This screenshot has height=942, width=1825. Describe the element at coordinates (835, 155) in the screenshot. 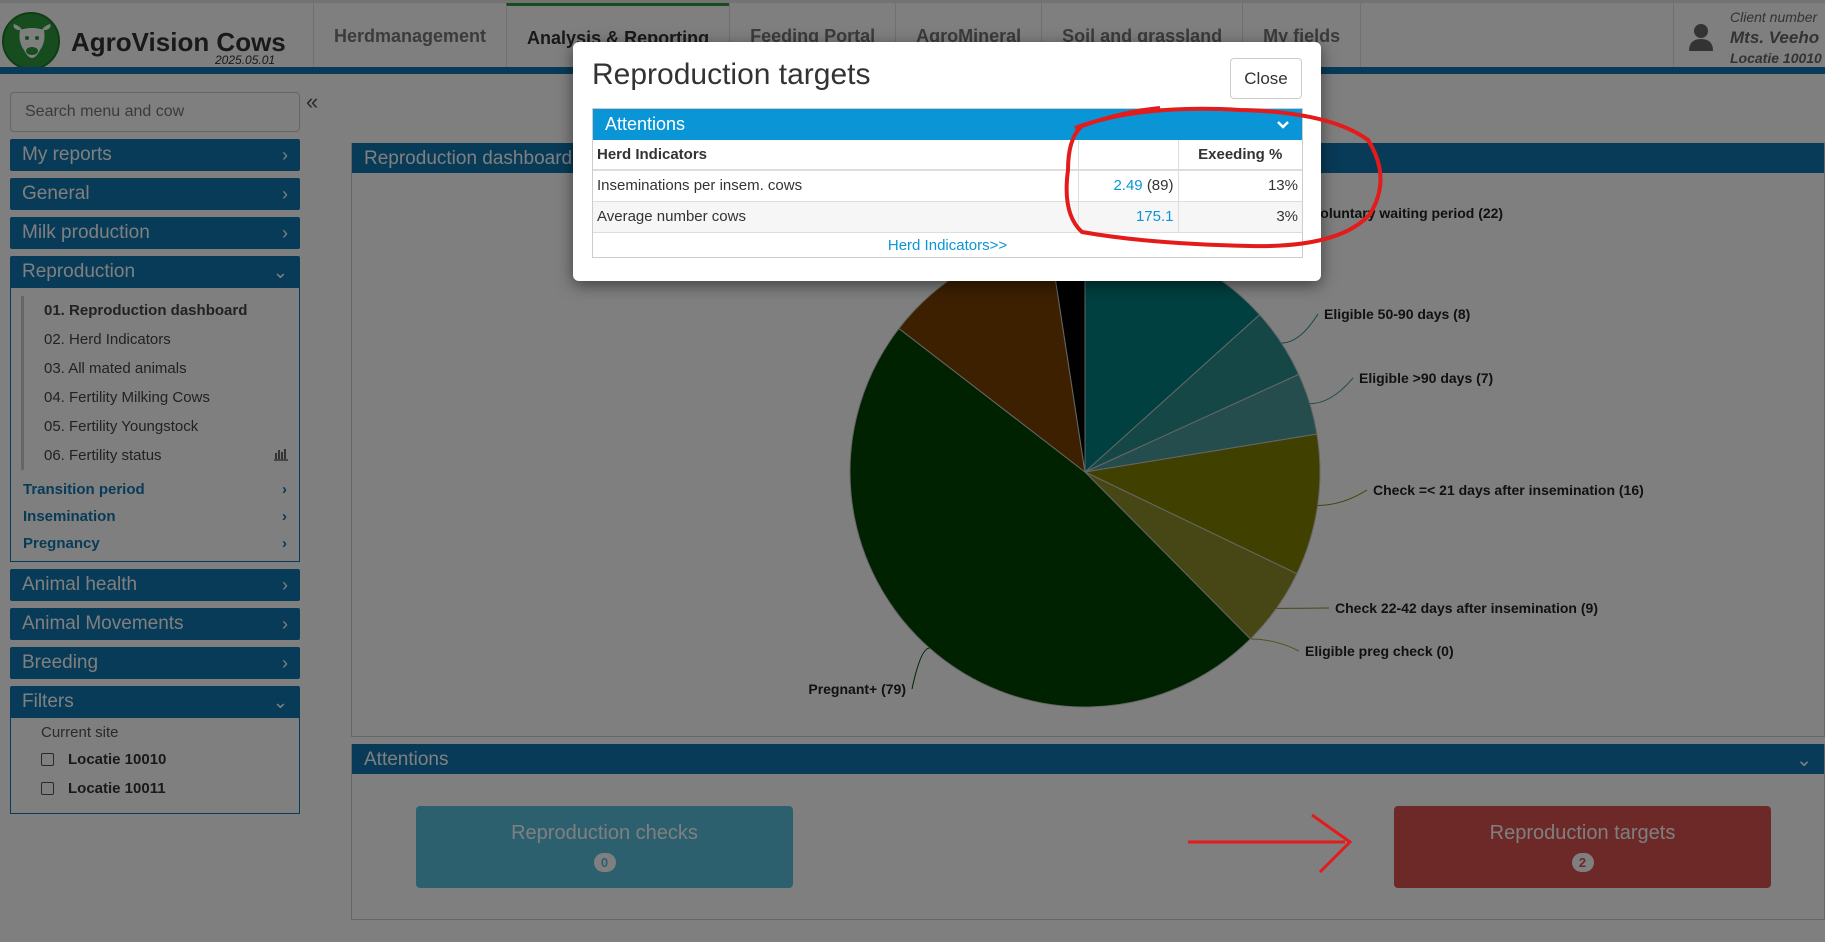

I see `col-header: Herd Indicators` at that location.